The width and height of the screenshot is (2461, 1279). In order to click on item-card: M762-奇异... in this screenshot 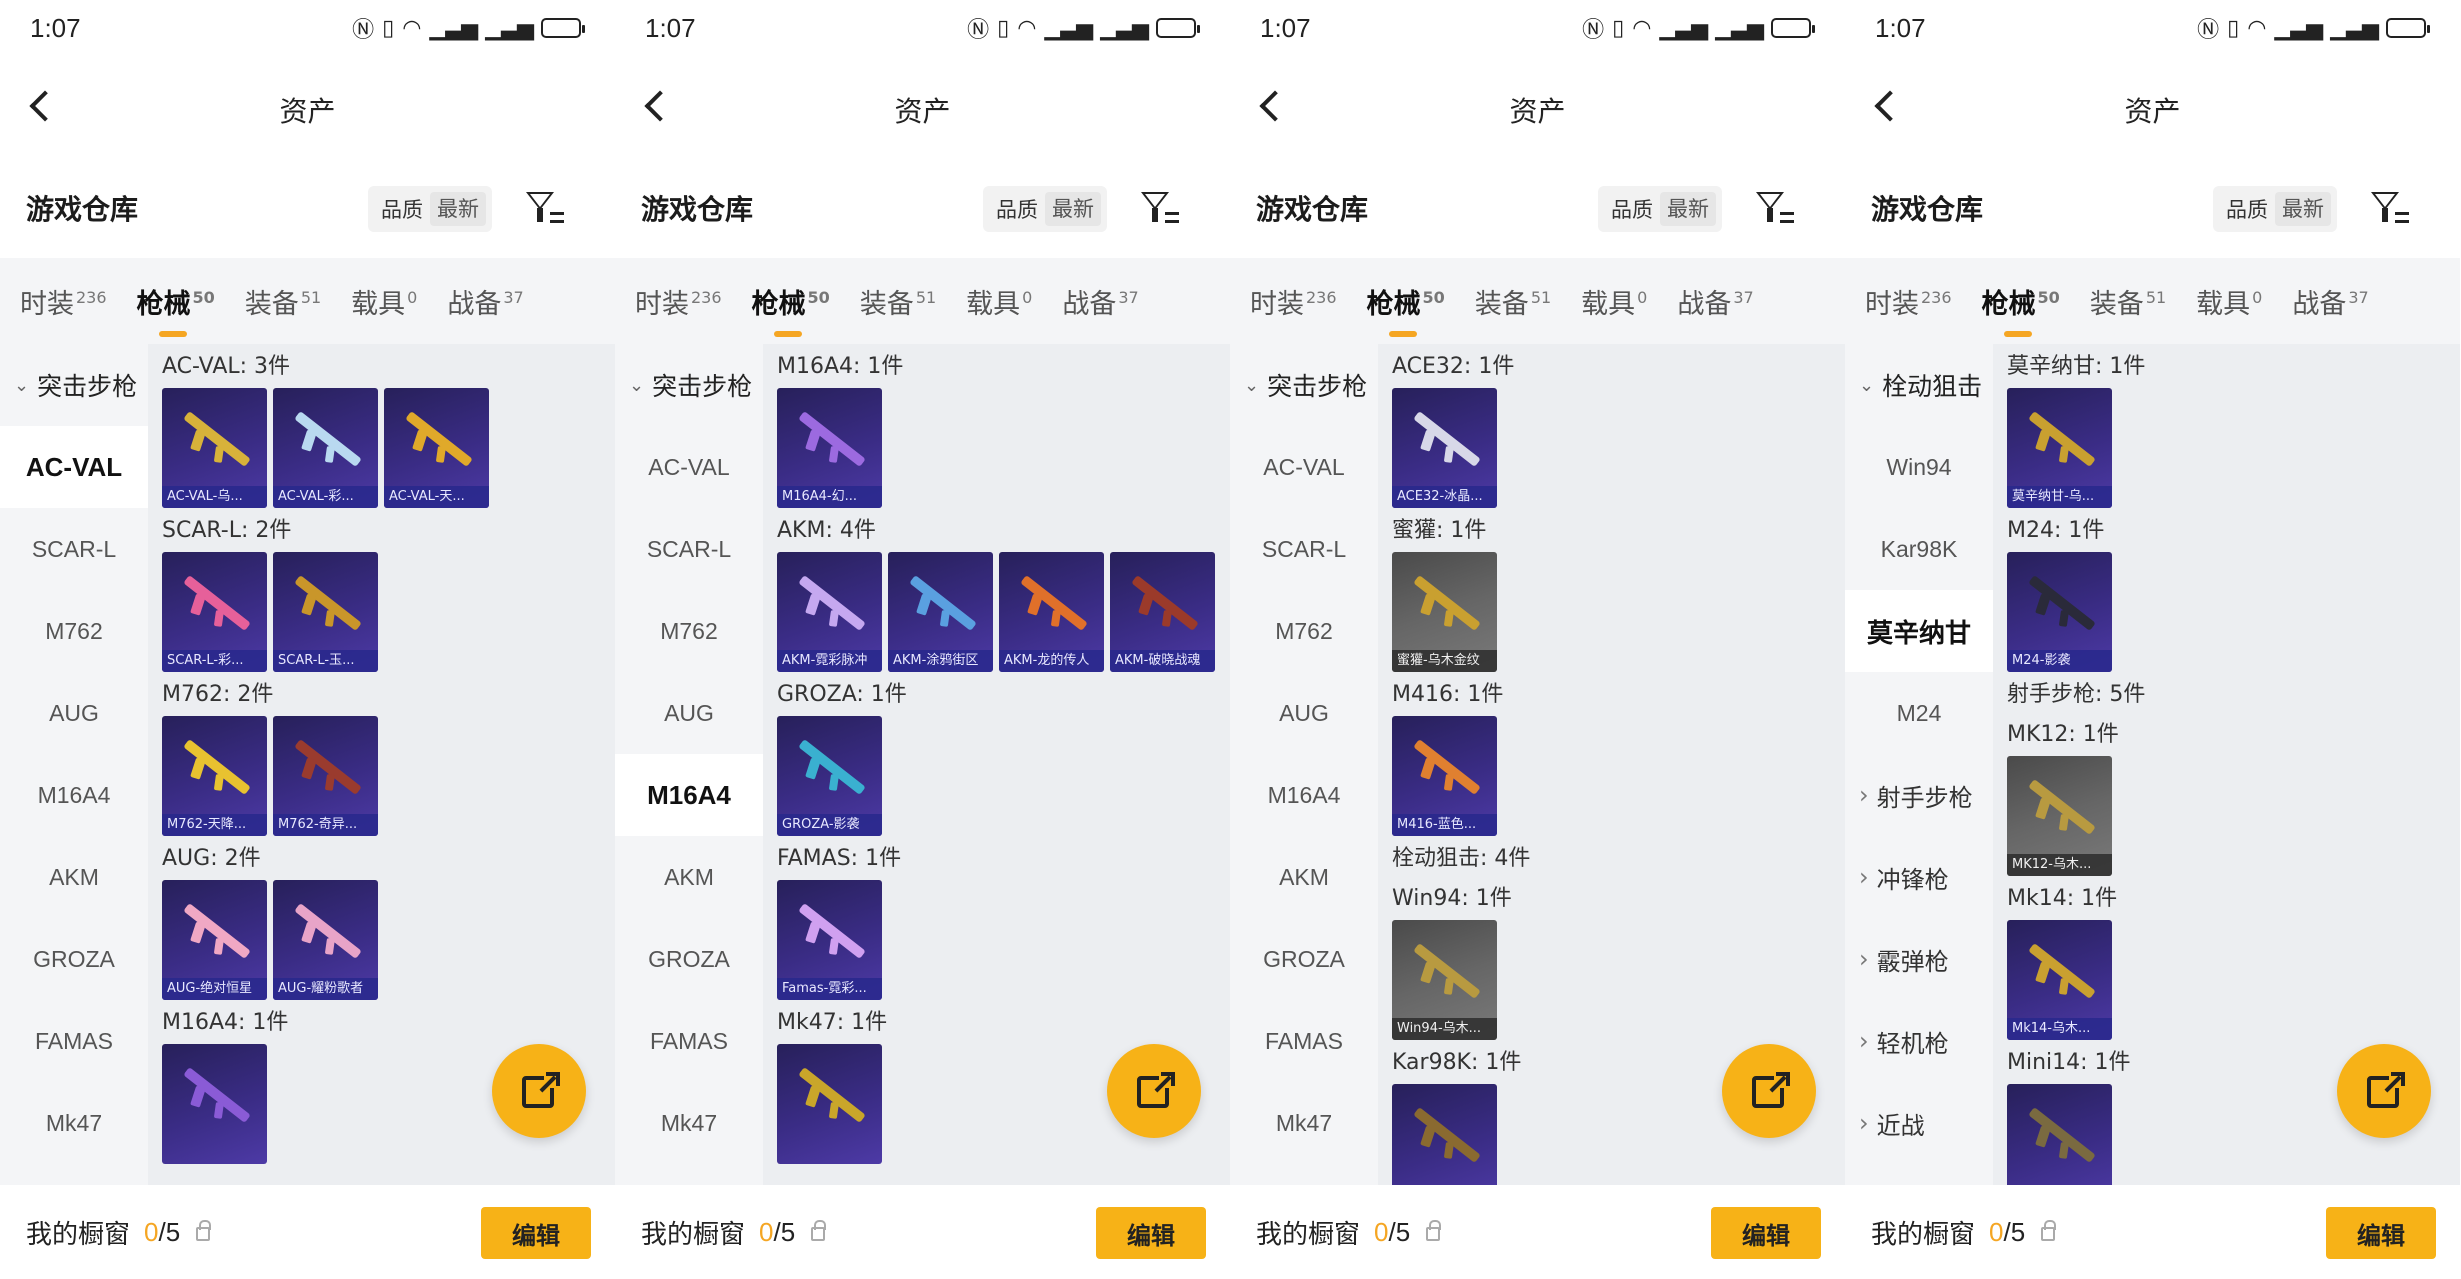, I will do `click(325, 776)`.